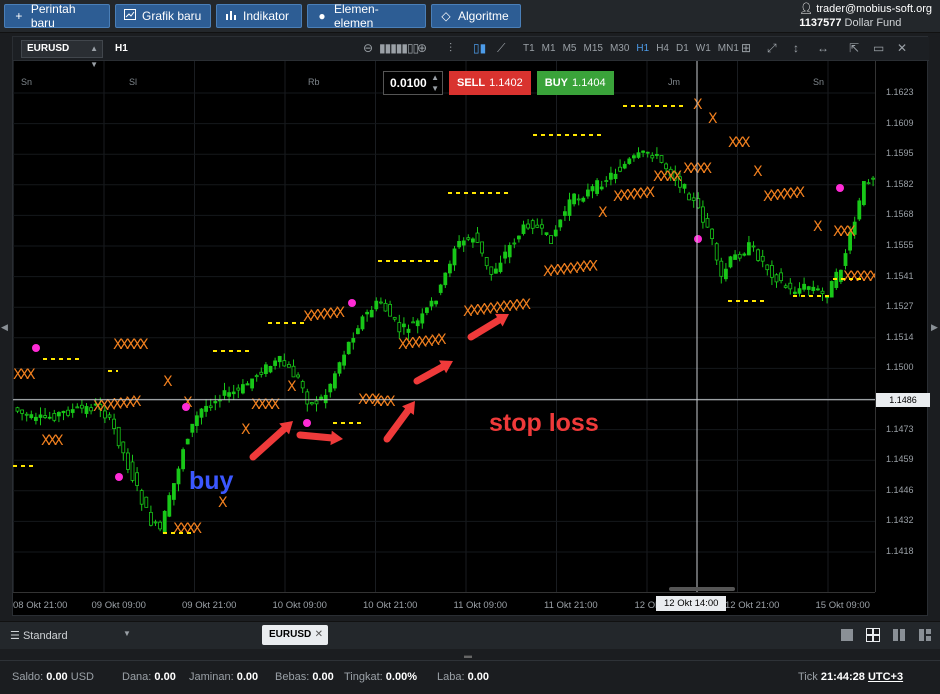  I want to click on new-chart-button: Grafik baru, so click(163, 16).